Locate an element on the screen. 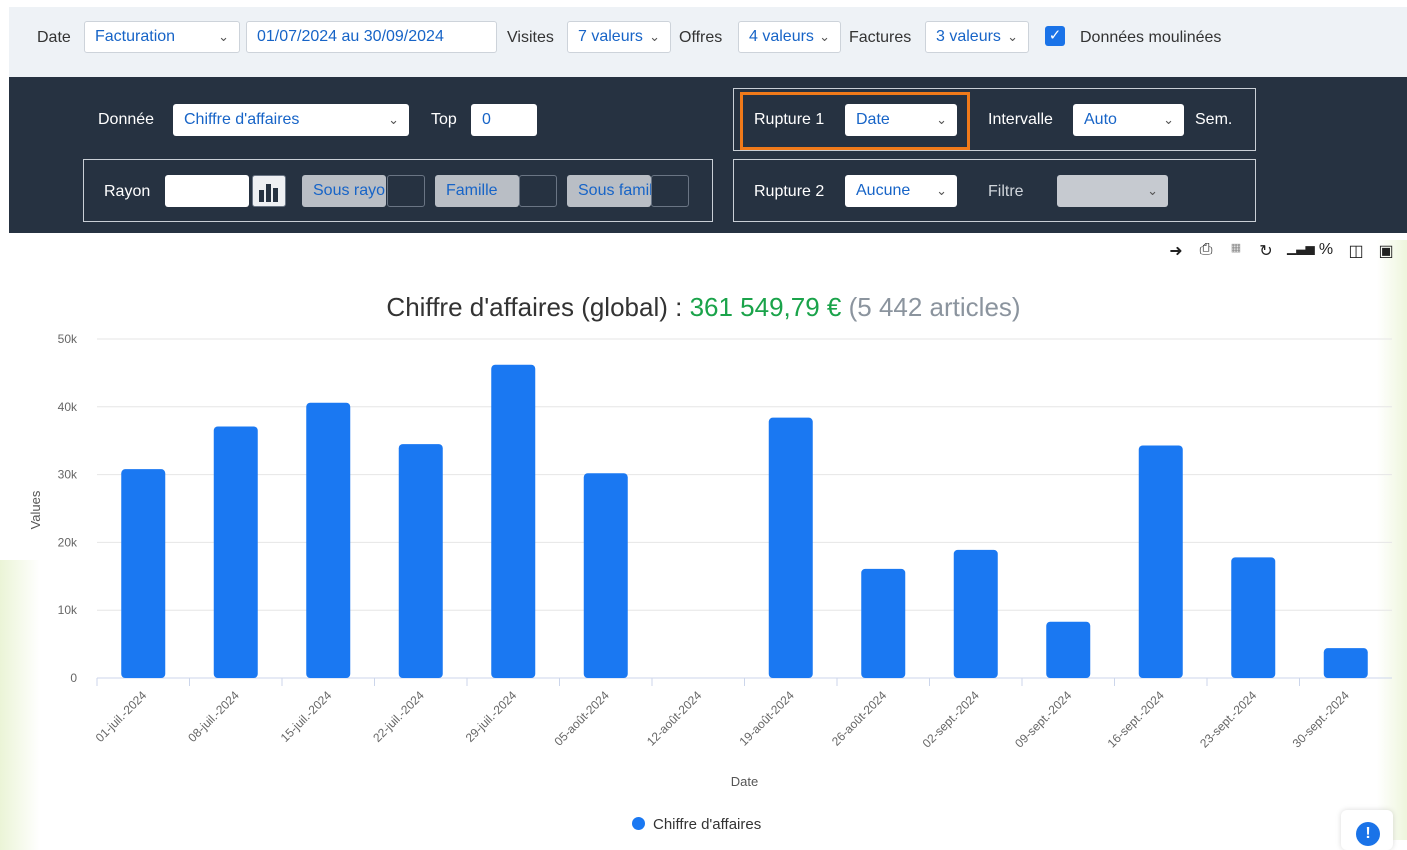 The height and width of the screenshot is (850, 1407). intervalle-select: Auto ⌄ is located at coordinates (1128, 120).